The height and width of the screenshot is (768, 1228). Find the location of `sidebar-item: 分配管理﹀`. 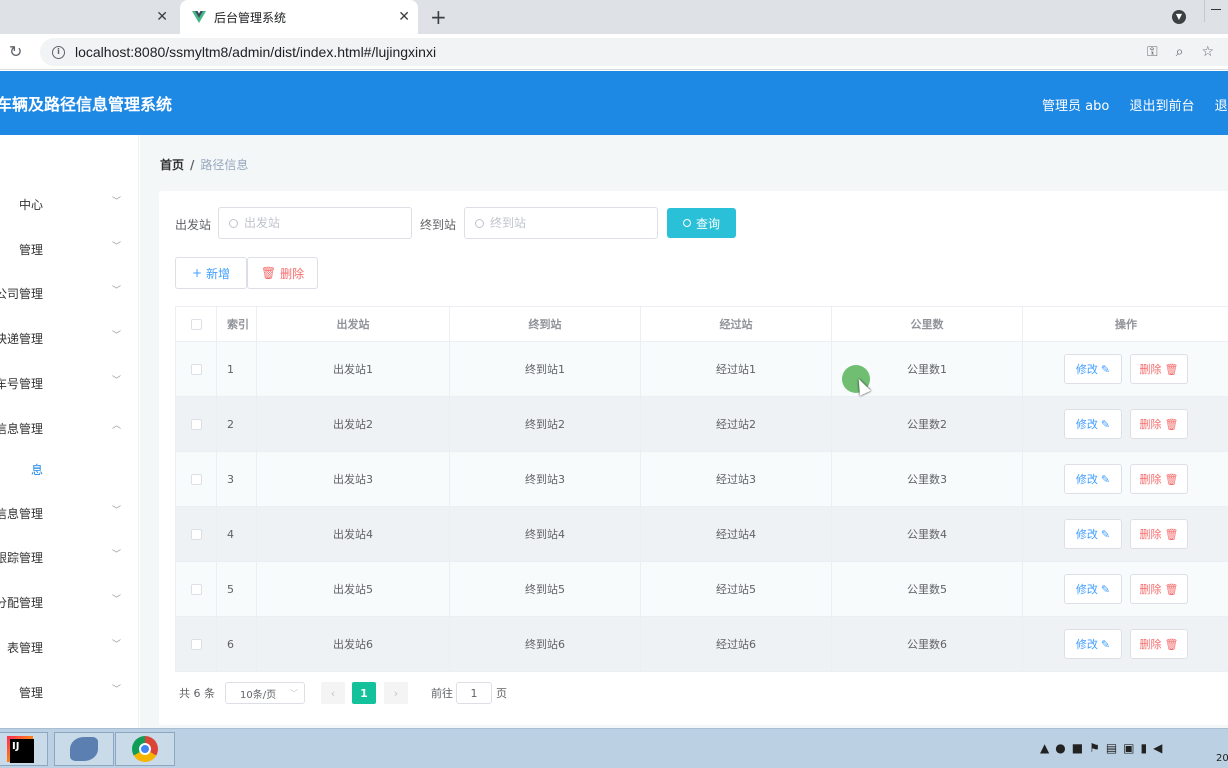

sidebar-item: 分配管理﹀ is located at coordinates (69, 604).